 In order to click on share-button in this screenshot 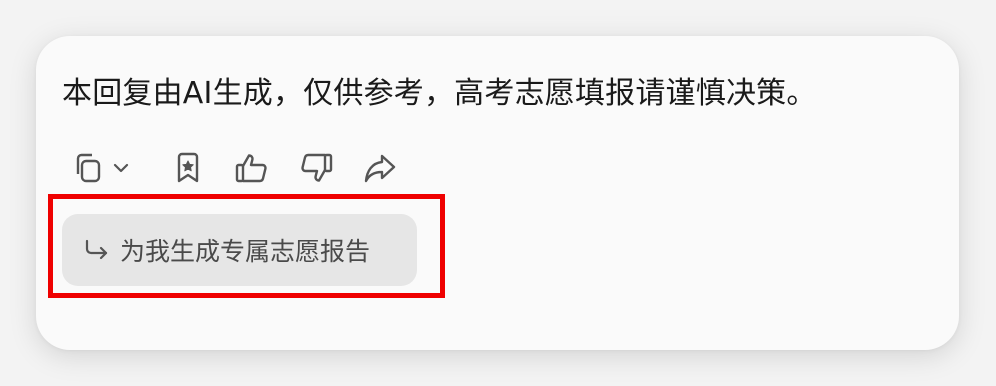, I will do `click(380, 168)`.